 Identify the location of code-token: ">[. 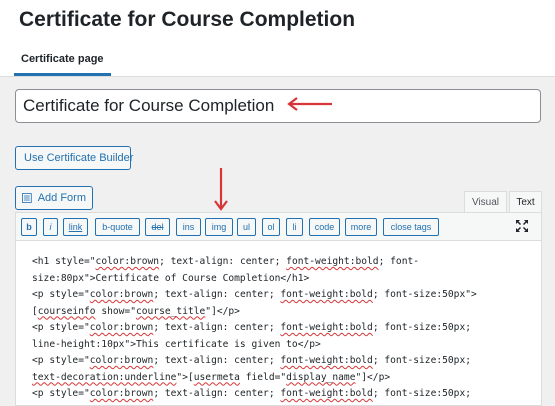
(185, 377).